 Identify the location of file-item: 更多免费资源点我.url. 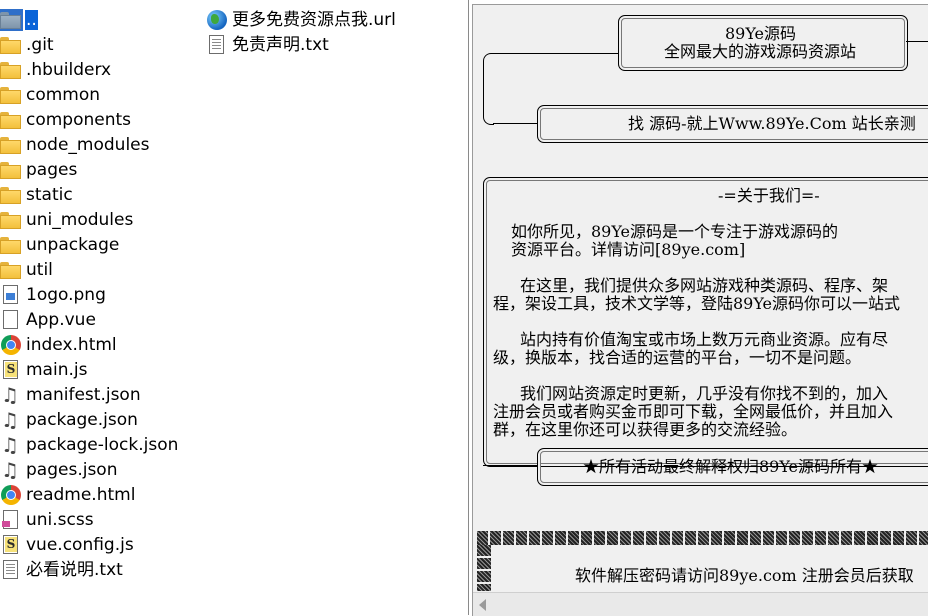
(301, 19).